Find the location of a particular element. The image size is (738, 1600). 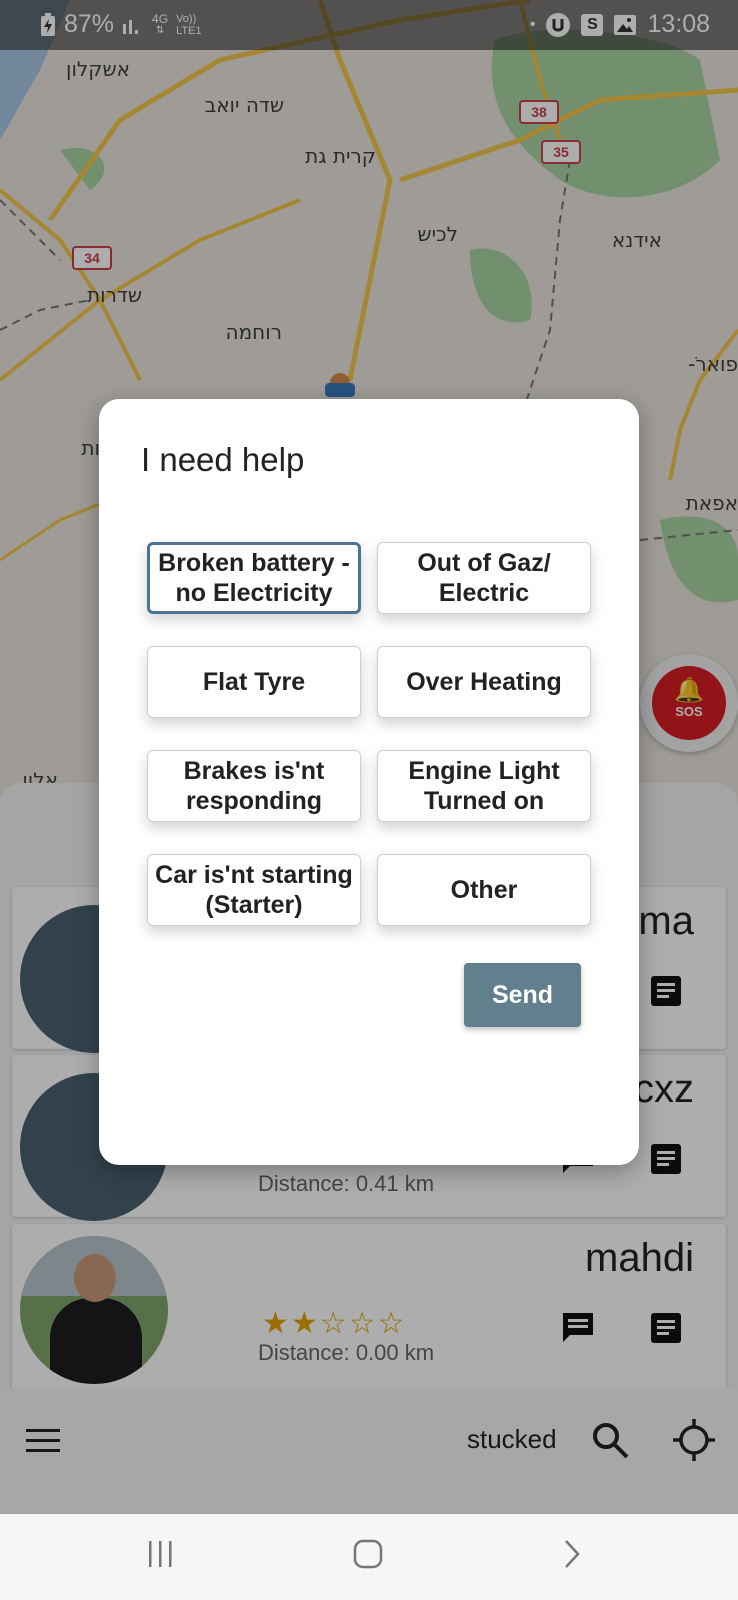

home-icon is located at coordinates (368, 1554).